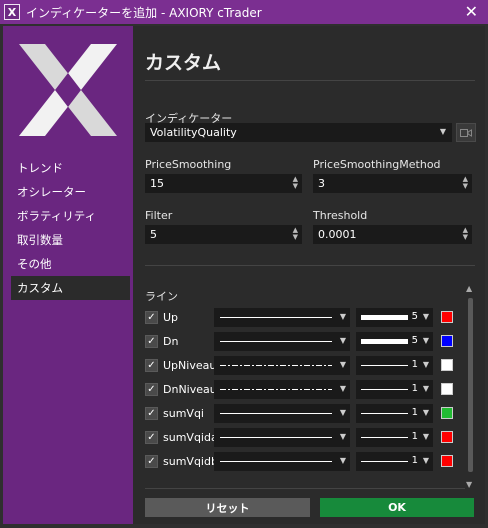  I want to click on line-name: UpNiveau, so click(190, 365).